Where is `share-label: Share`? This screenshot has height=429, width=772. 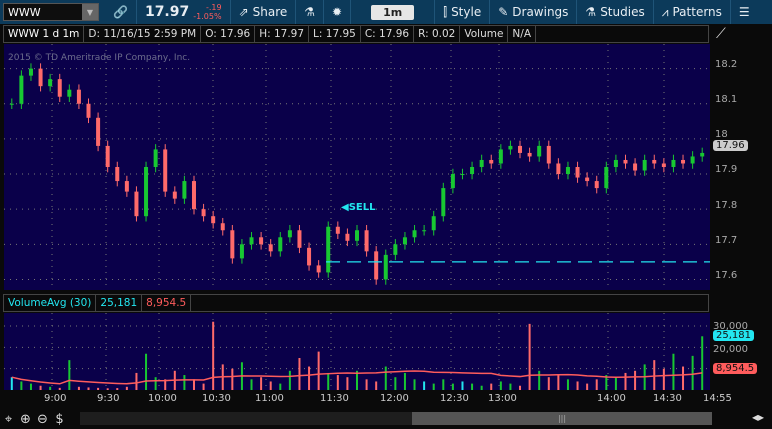
share-label: Share is located at coordinates (270, 12).